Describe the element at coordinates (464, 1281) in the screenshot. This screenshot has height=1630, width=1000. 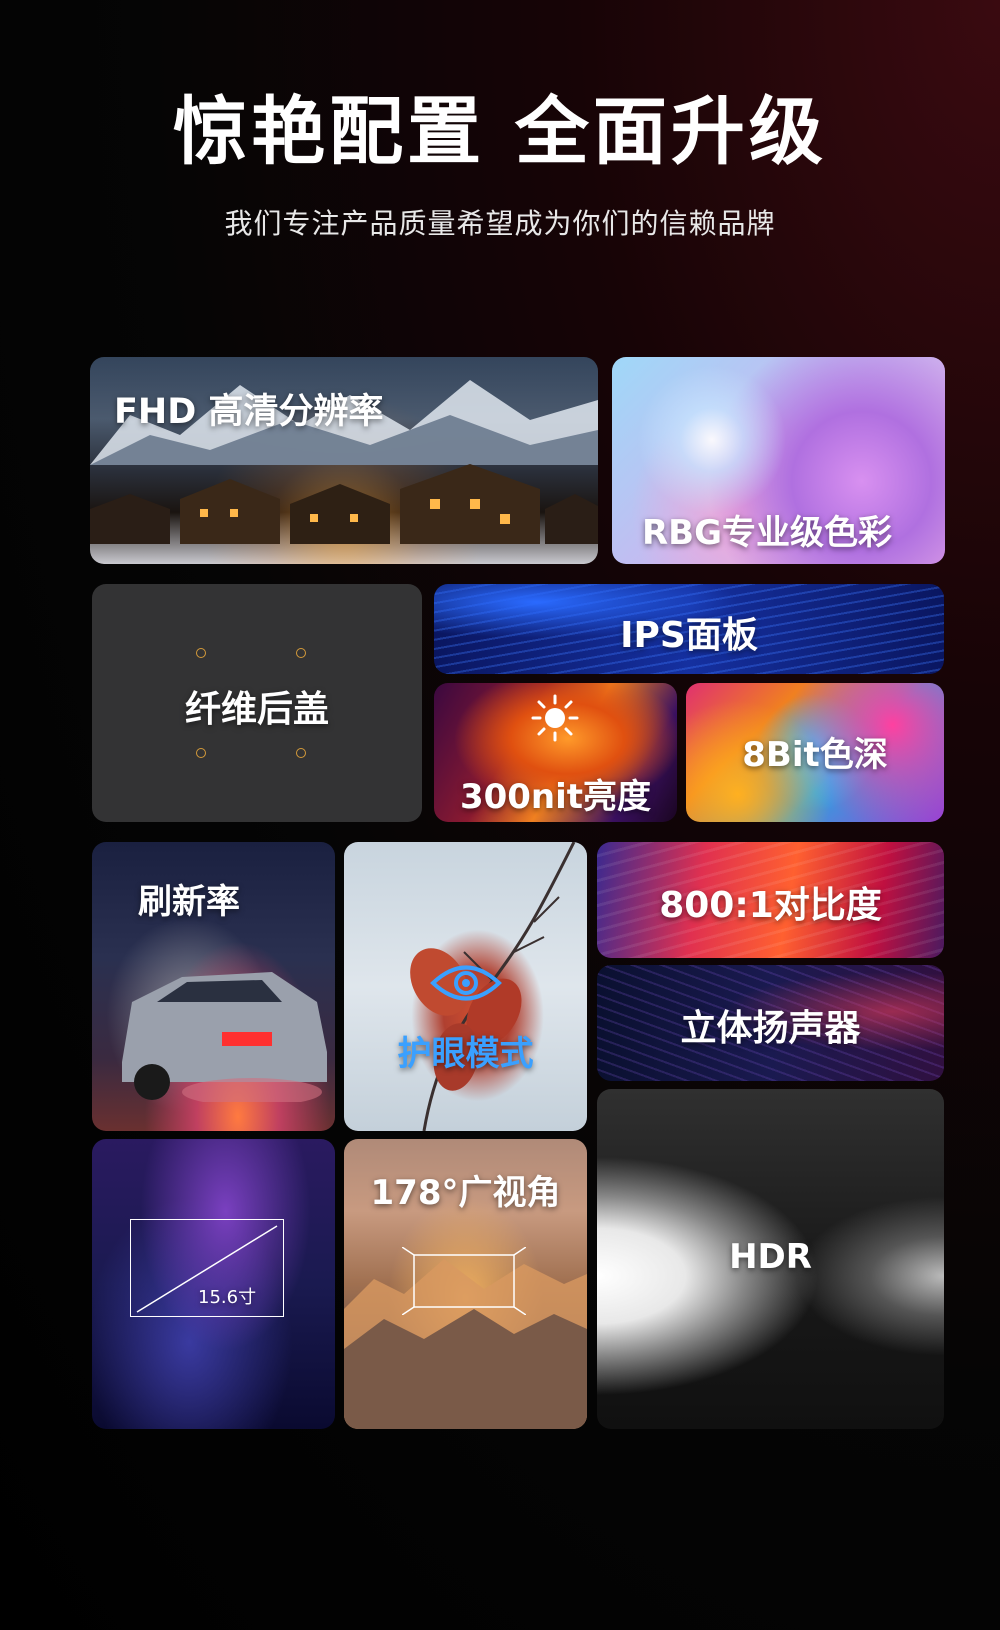
I see `viewing-angle-frame-icon` at that location.